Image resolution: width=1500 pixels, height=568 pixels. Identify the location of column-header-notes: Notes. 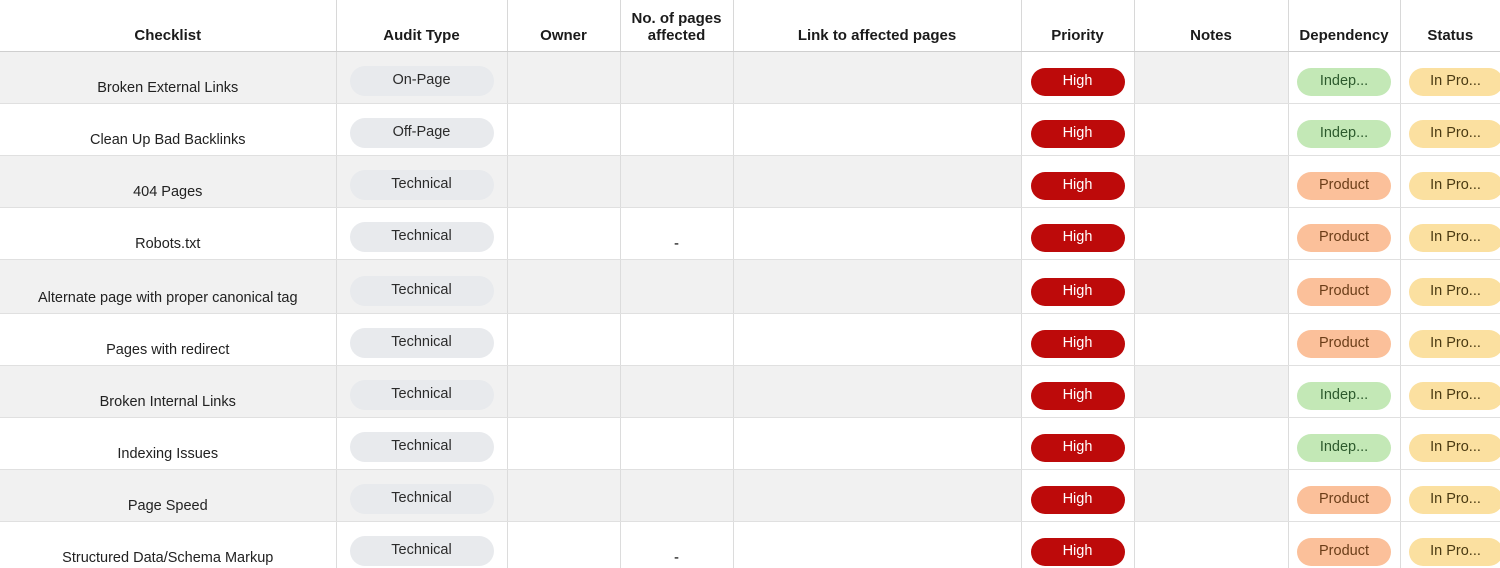
(1211, 26).